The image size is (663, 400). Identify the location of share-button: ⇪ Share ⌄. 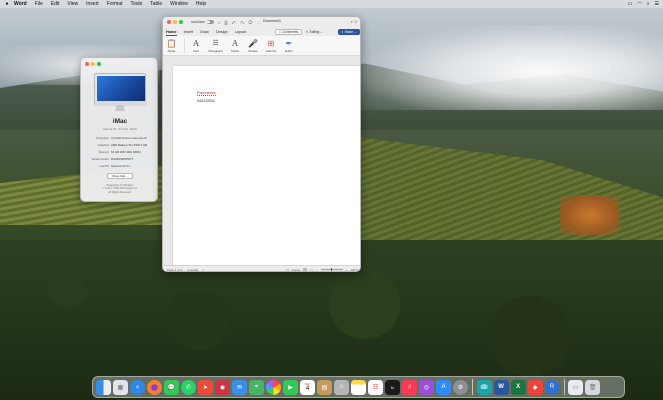
(349, 31).